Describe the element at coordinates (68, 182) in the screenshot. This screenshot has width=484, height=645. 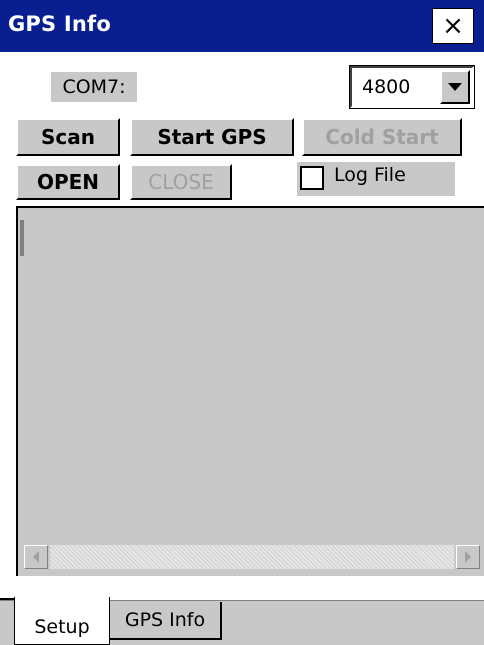
I see `open-button: OPEN` at that location.